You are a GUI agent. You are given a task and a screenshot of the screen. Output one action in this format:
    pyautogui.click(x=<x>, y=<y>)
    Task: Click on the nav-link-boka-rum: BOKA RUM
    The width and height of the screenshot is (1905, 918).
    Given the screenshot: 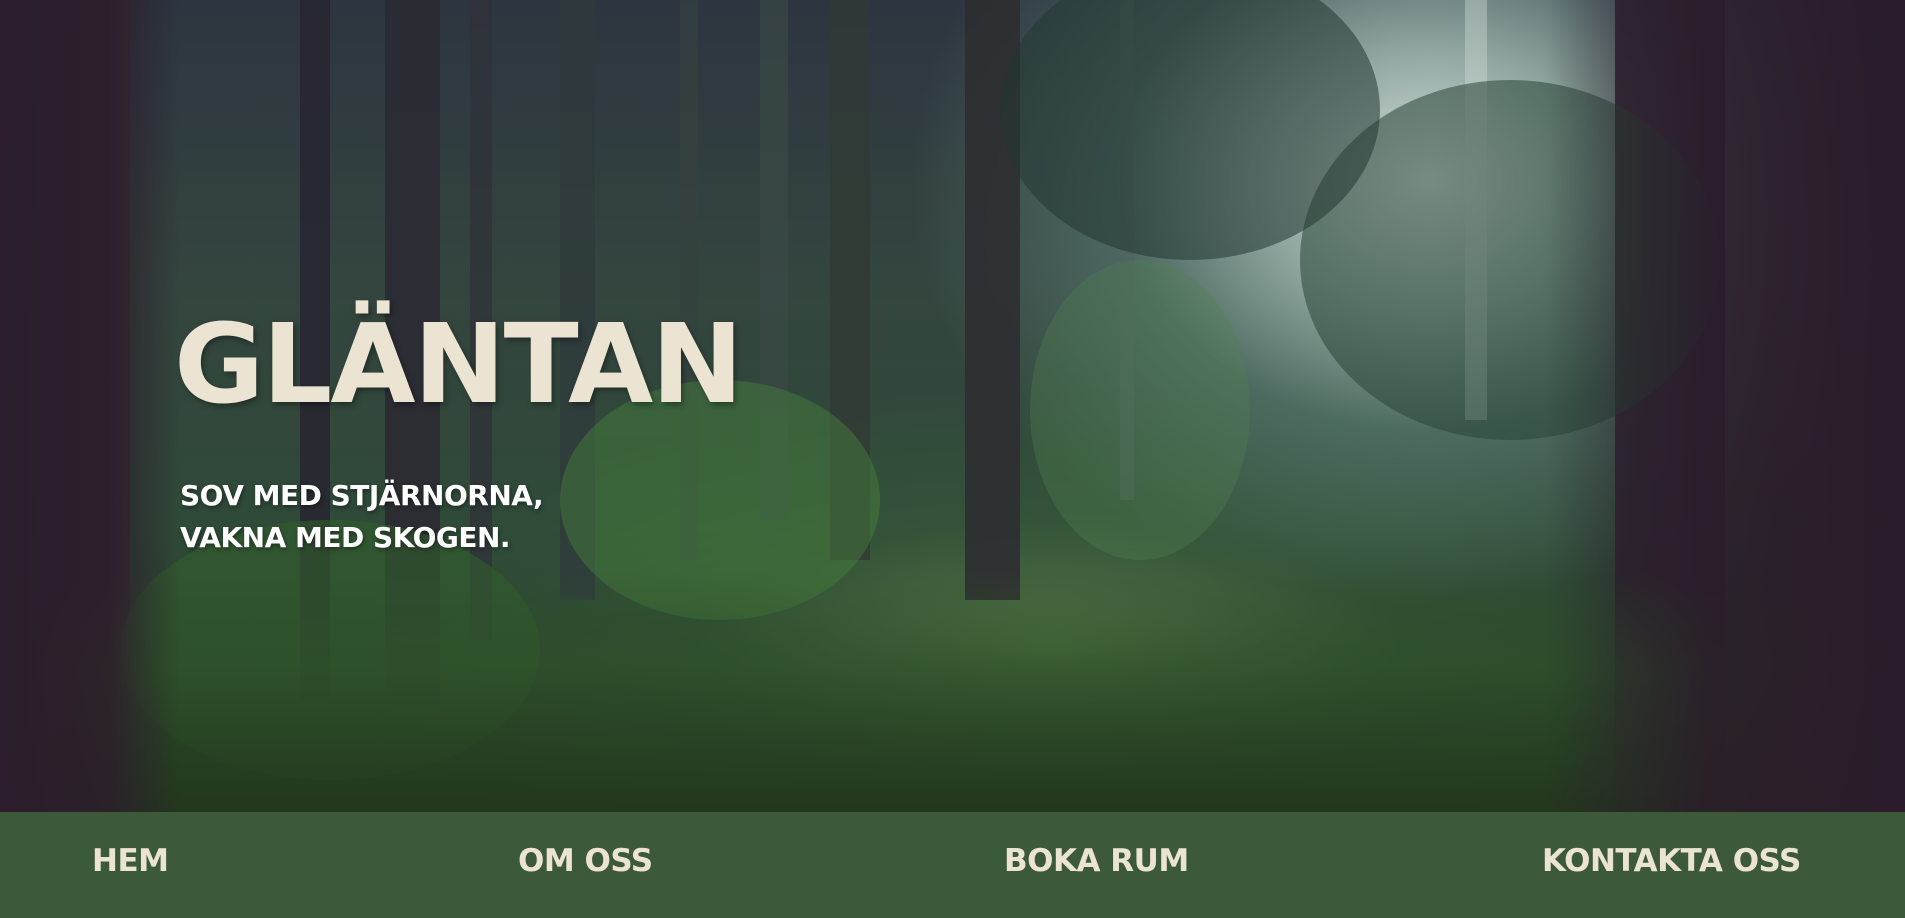 What is the action you would take?
    pyautogui.click(x=1096, y=861)
    